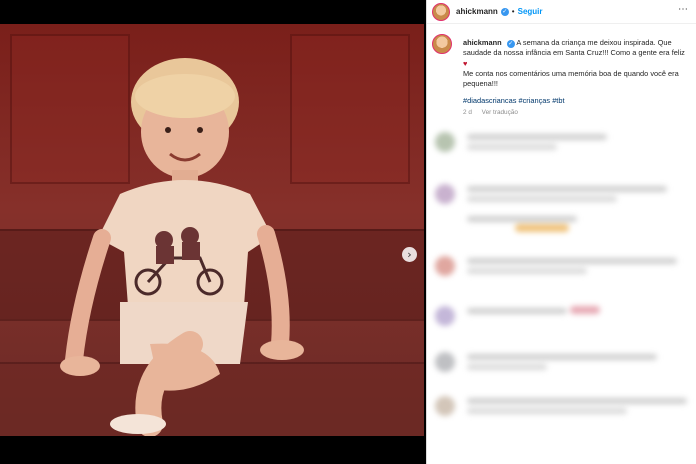 The image size is (696, 464). Describe the element at coordinates (534, 100) in the screenshot. I see `hashtag-link: #crianças` at that location.